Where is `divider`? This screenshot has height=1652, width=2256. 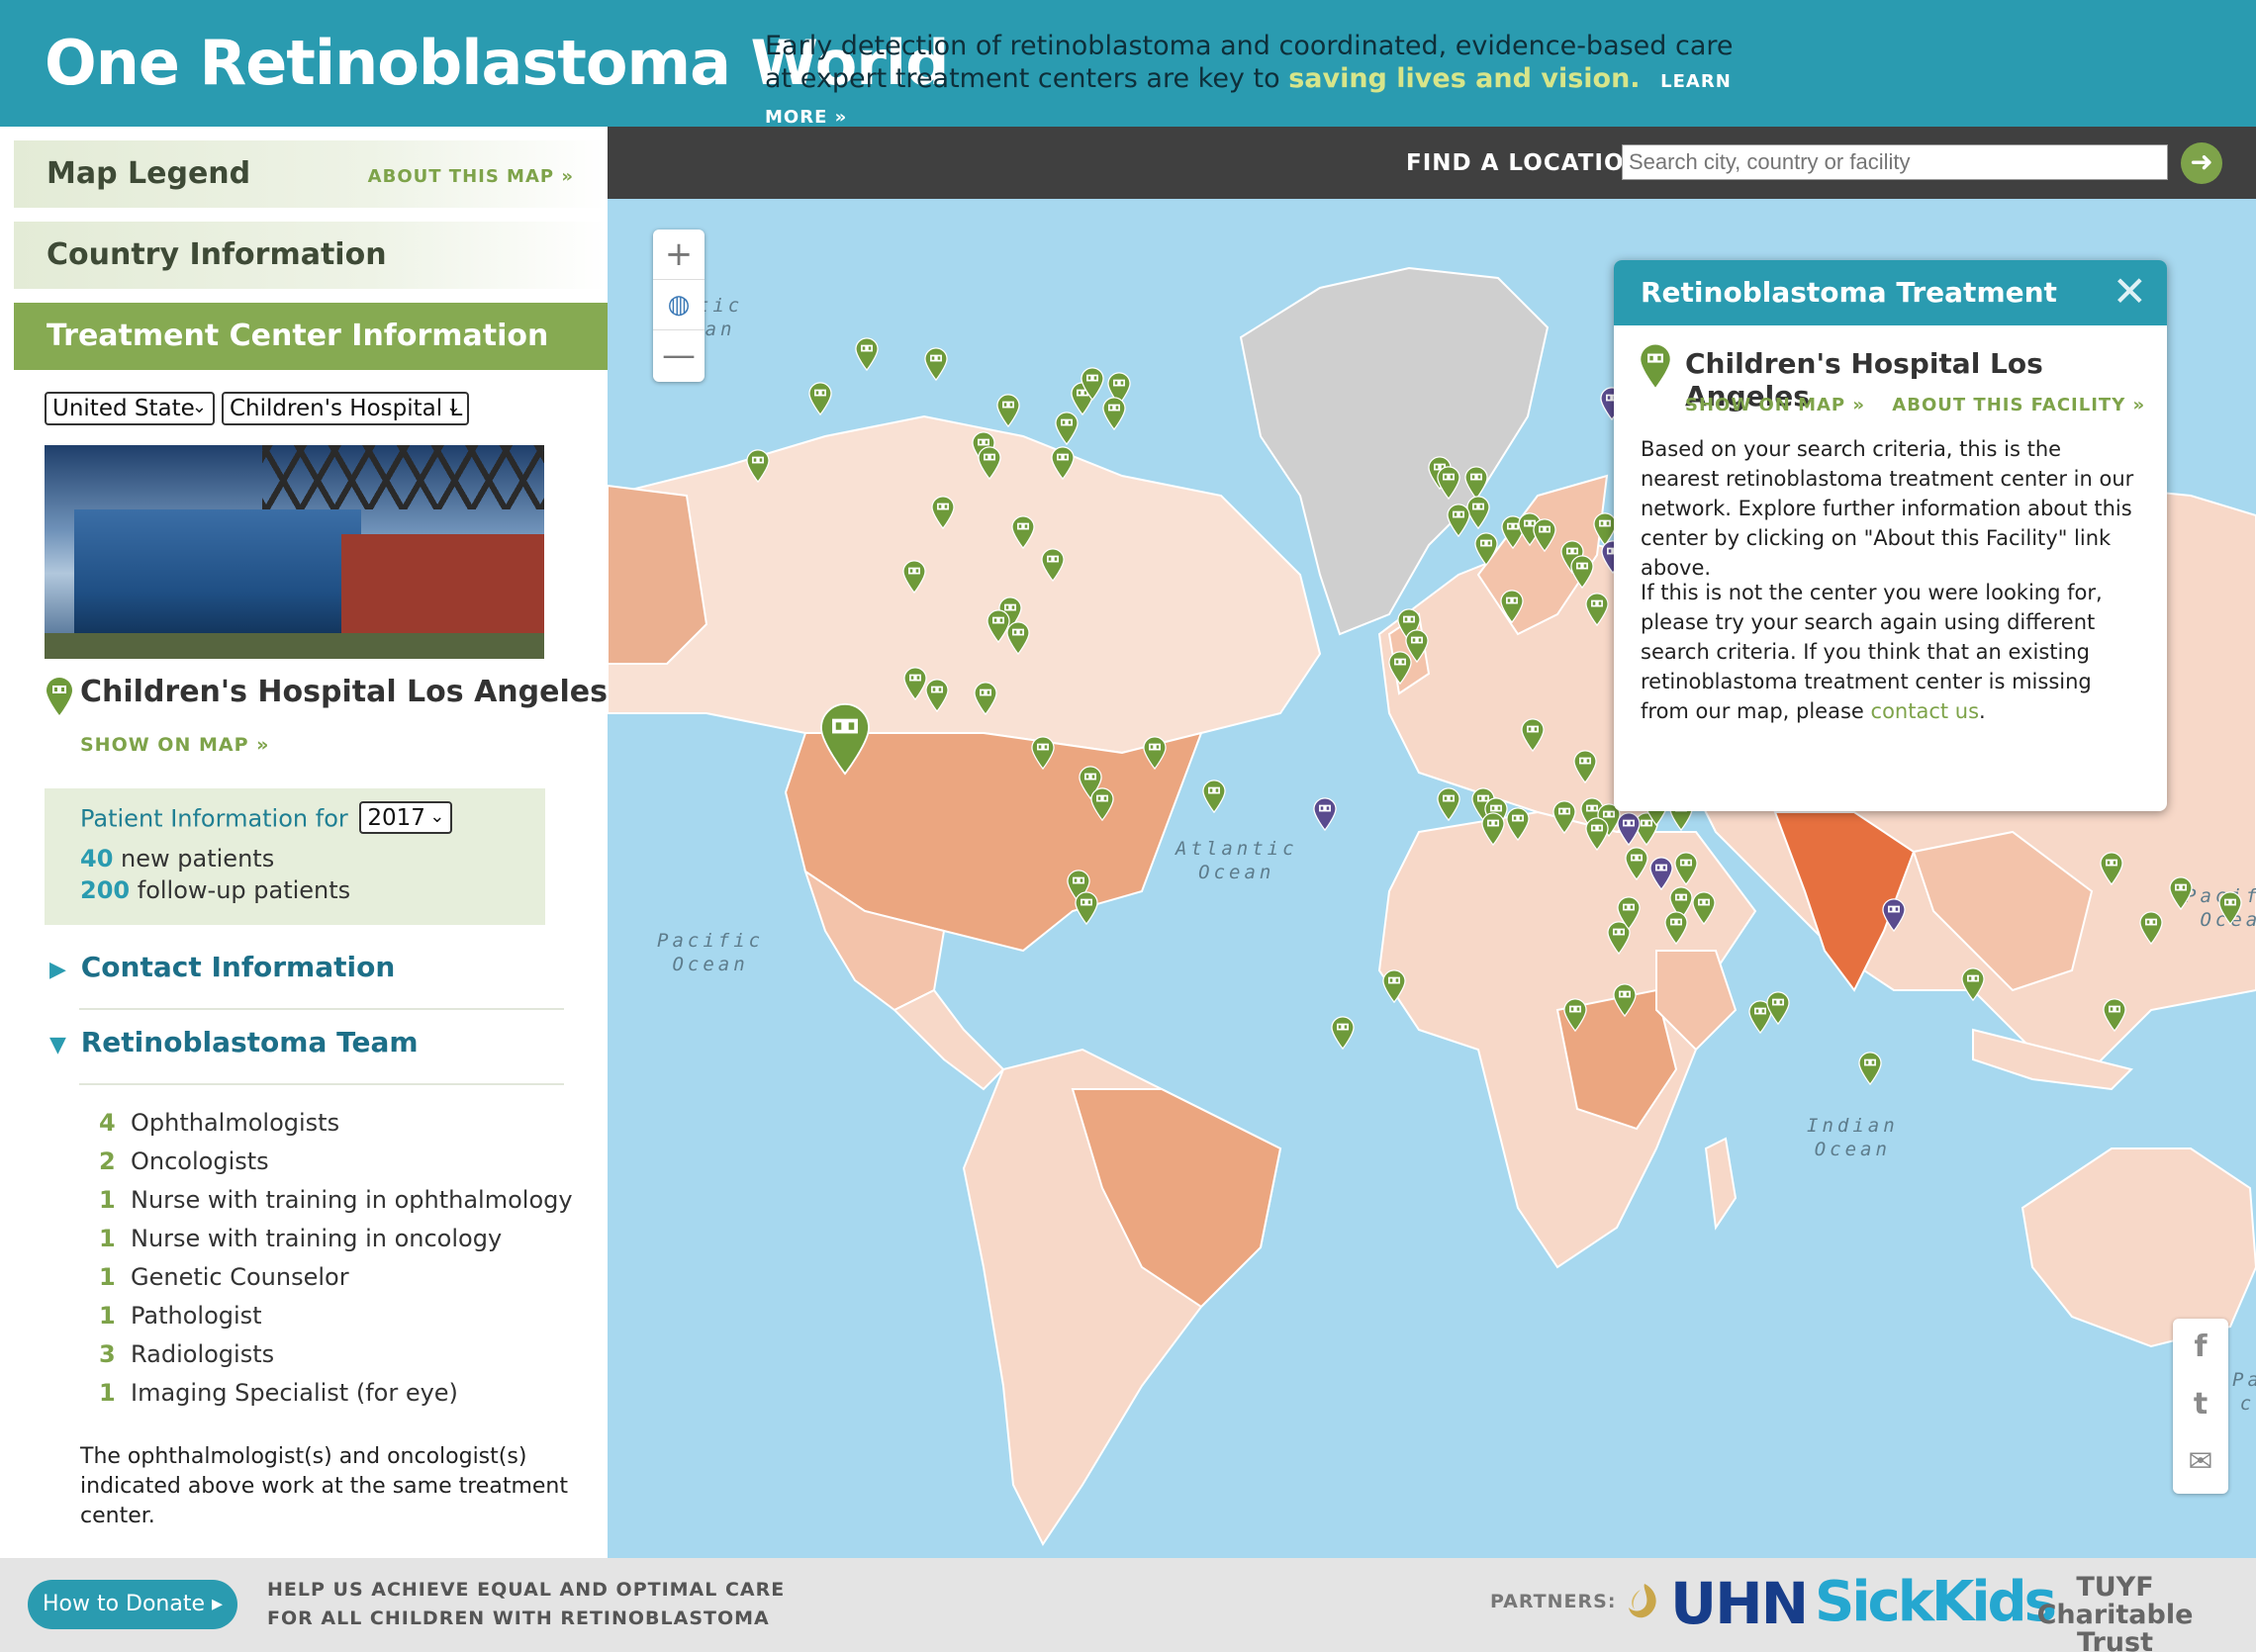 divider is located at coordinates (321, 1084).